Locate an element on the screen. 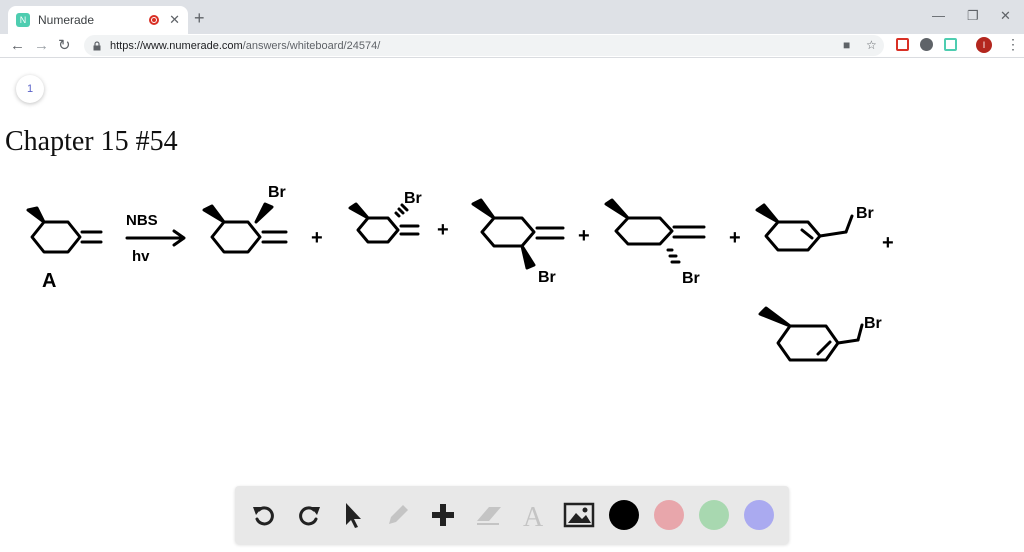 This screenshot has height=552, width=1024. whiteboard-toolbar: A is located at coordinates (512, 515).